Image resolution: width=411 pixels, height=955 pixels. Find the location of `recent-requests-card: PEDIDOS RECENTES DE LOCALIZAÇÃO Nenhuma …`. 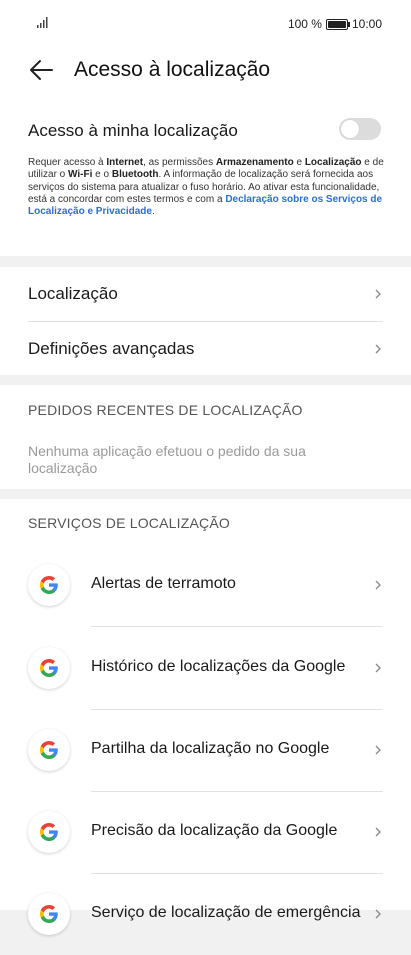

recent-requests-card: PEDIDOS RECENTES DE LOCALIZAÇÃO Nenhuma … is located at coordinates (205, 437).